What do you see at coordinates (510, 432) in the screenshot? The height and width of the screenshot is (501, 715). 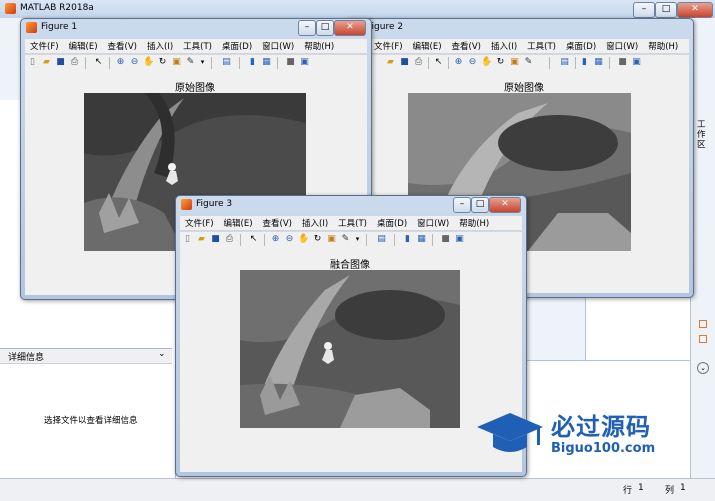 I see `graduation-cap-logo-icon` at bounding box center [510, 432].